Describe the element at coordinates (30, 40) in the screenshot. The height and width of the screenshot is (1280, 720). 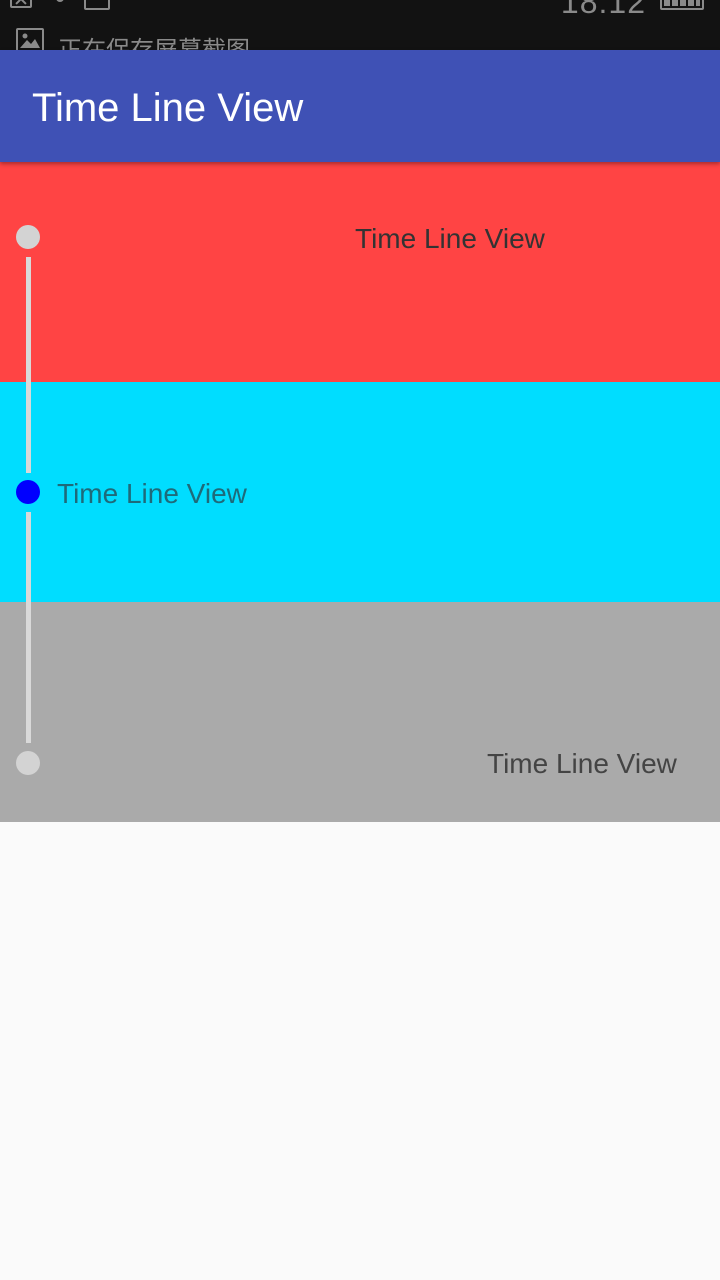
I see `image-notification-icon` at that location.